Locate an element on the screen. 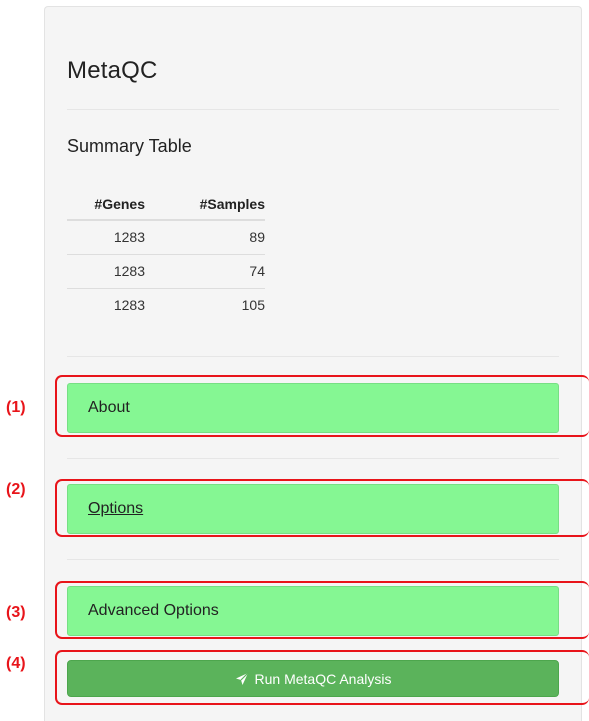 The width and height of the screenshot is (589, 721). app-title: MetaQC is located at coordinates (112, 70).